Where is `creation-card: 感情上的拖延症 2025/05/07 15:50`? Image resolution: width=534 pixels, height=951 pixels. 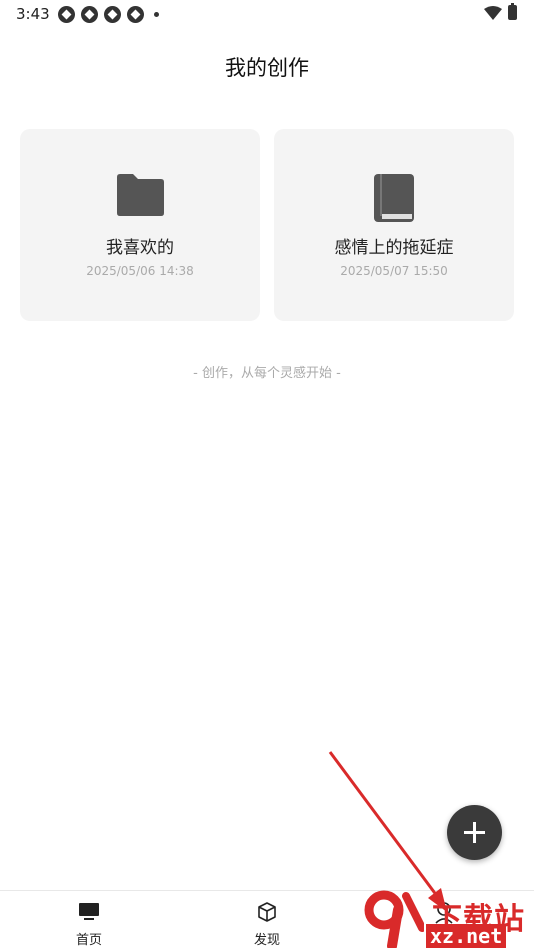
creation-card: 感情上的拖延症 2025/05/07 15:50 is located at coordinates (394, 225).